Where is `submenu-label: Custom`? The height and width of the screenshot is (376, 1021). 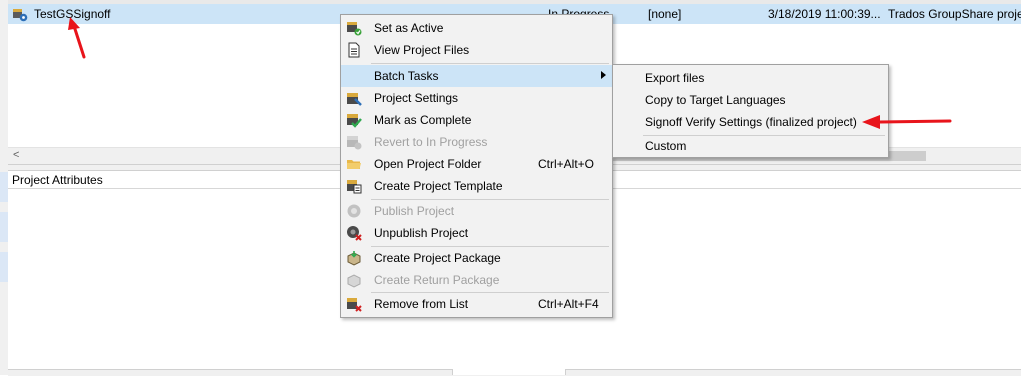 submenu-label: Custom is located at coordinates (666, 146).